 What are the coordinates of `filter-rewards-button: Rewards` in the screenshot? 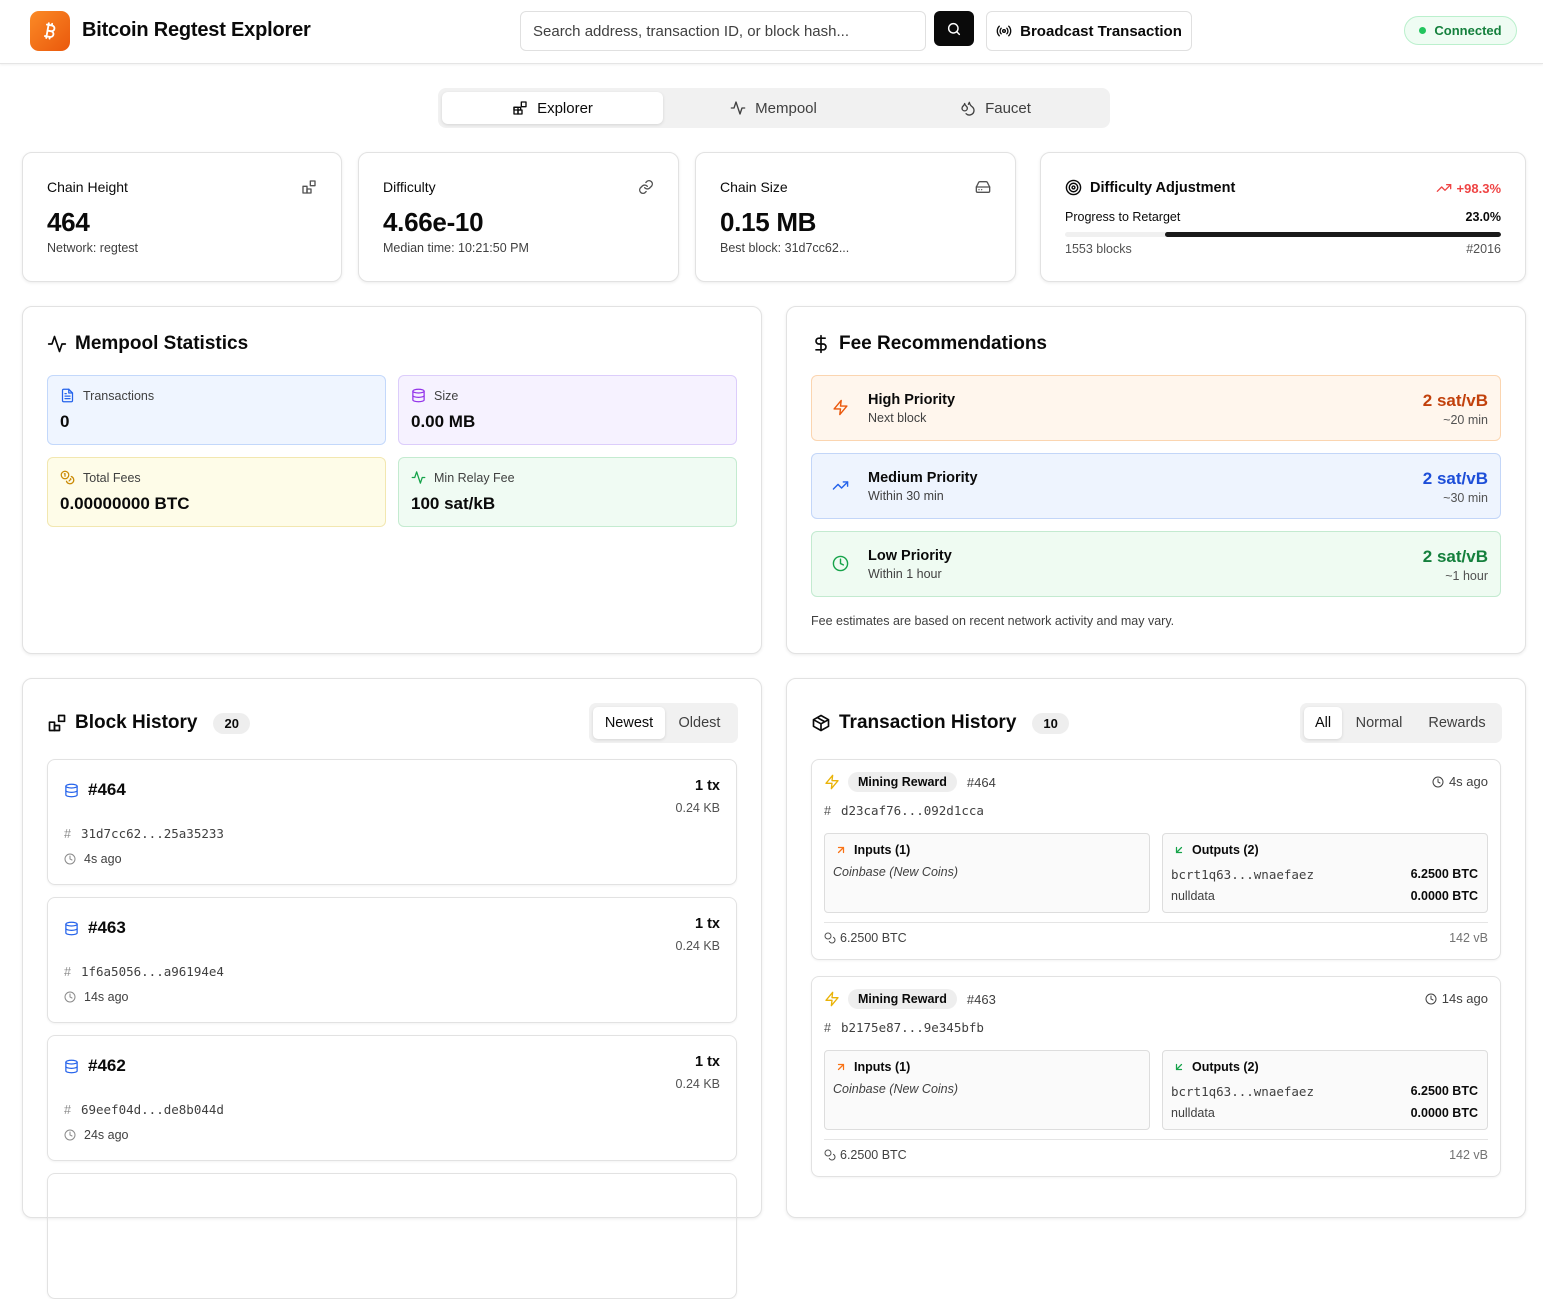 It's located at (1457, 723).